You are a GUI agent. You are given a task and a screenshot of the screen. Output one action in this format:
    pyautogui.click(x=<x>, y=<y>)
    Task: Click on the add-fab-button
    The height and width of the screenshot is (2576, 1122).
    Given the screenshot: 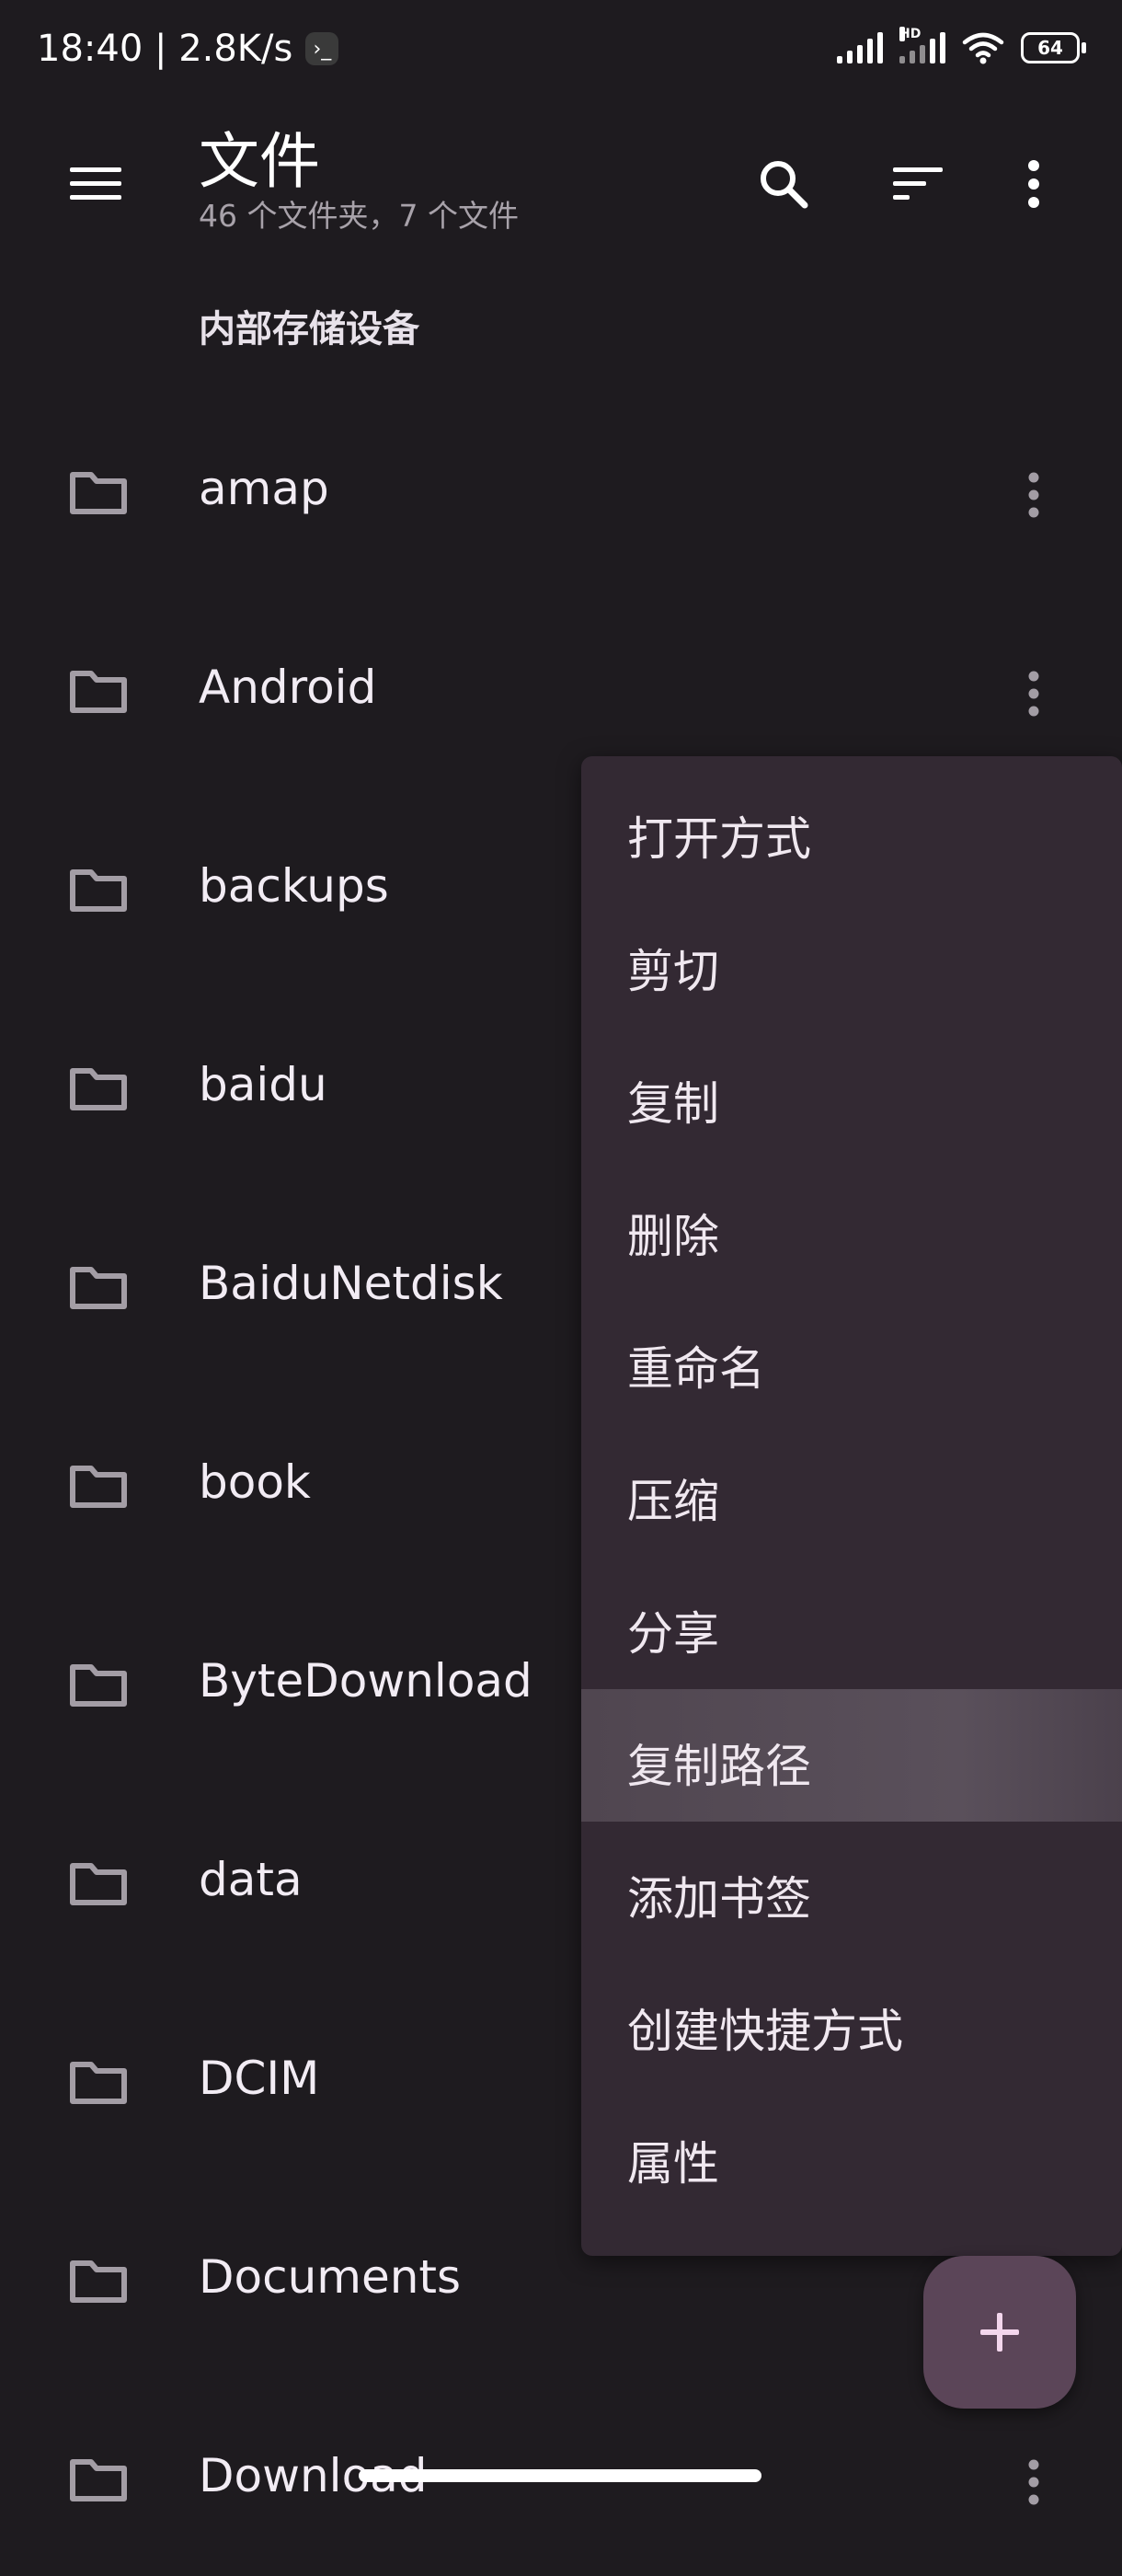 What is the action you would take?
    pyautogui.click(x=999, y=2332)
    